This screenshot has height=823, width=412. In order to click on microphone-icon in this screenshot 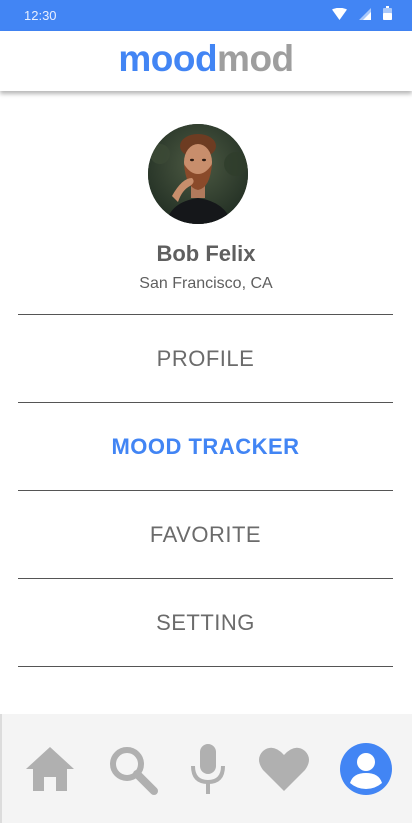, I will do `click(208, 769)`.